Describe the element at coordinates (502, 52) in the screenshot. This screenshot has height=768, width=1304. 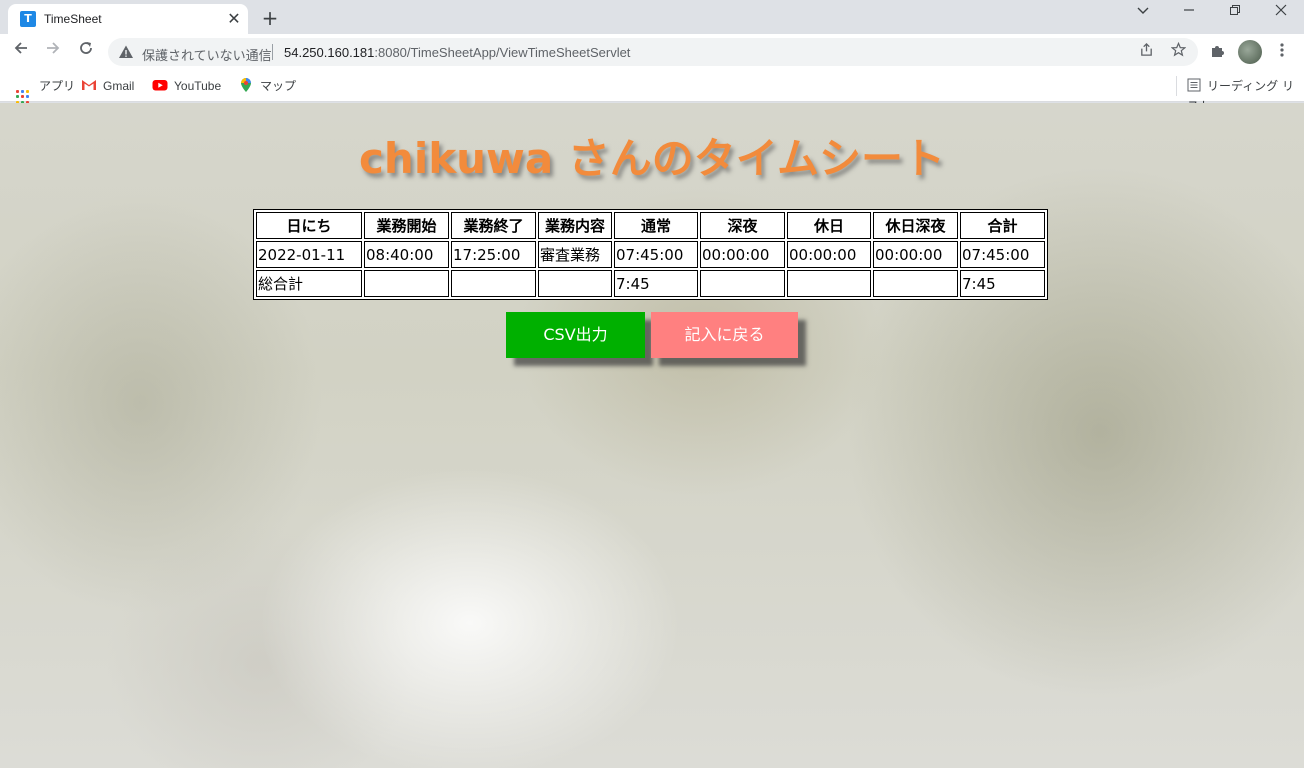
I see `url-path: :8080/TimeSheetApp/ViewTimeSheetServlet` at that location.